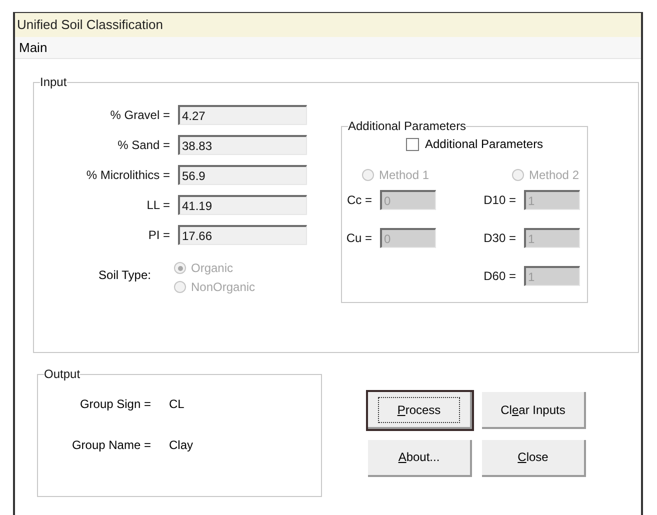 Image resolution: width=657 pixels, height=515 pixels. Describe the element at coordinates (110, 445) in the screenshot. I see `output-label: Group Name =` at that location.